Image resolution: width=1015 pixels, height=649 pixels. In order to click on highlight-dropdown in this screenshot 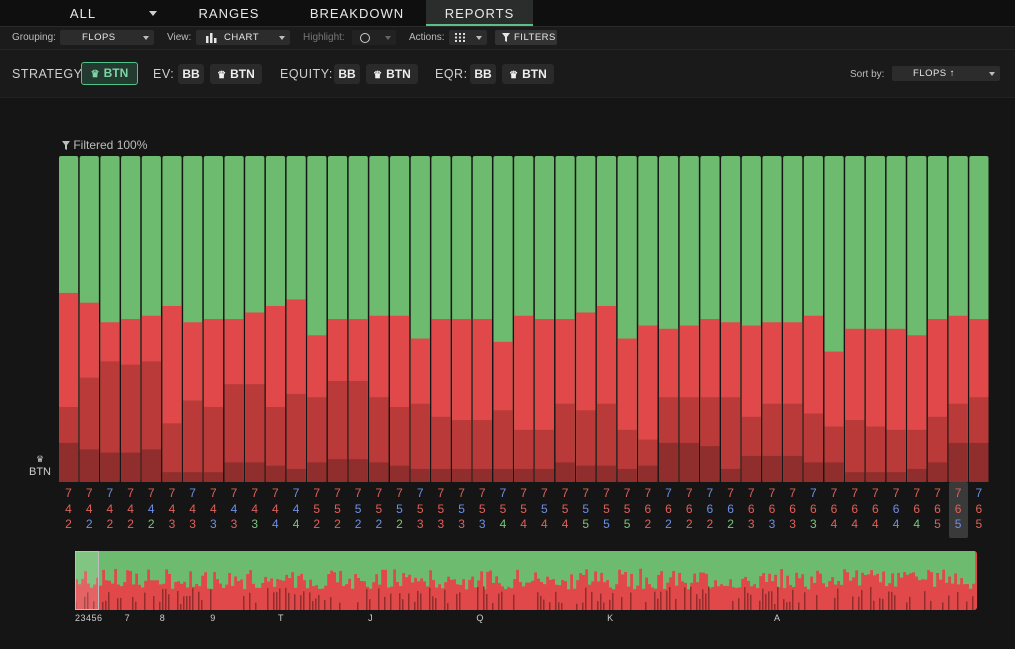, I will do `click(374, 37)`.